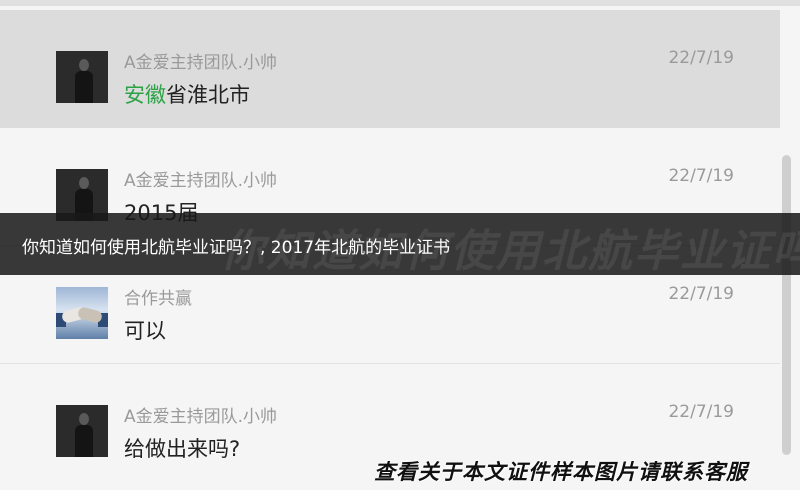  I want to click on chat-last-message: 安徽省淮北市, so click(187, 94).